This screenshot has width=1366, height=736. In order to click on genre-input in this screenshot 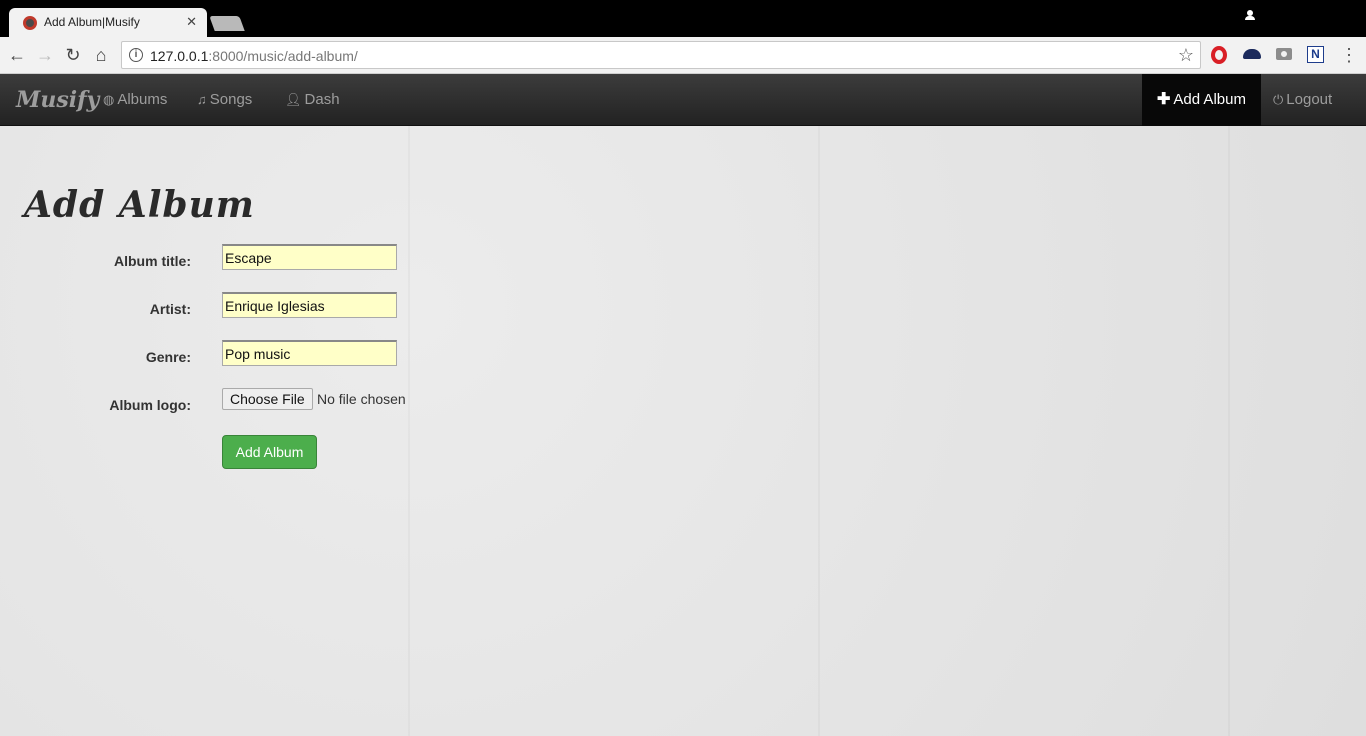, I will do `click(309, 353)`.